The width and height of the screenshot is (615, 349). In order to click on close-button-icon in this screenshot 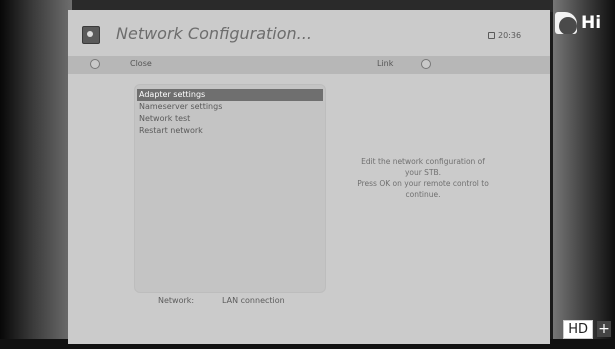, I will do `click(95, 64)`.